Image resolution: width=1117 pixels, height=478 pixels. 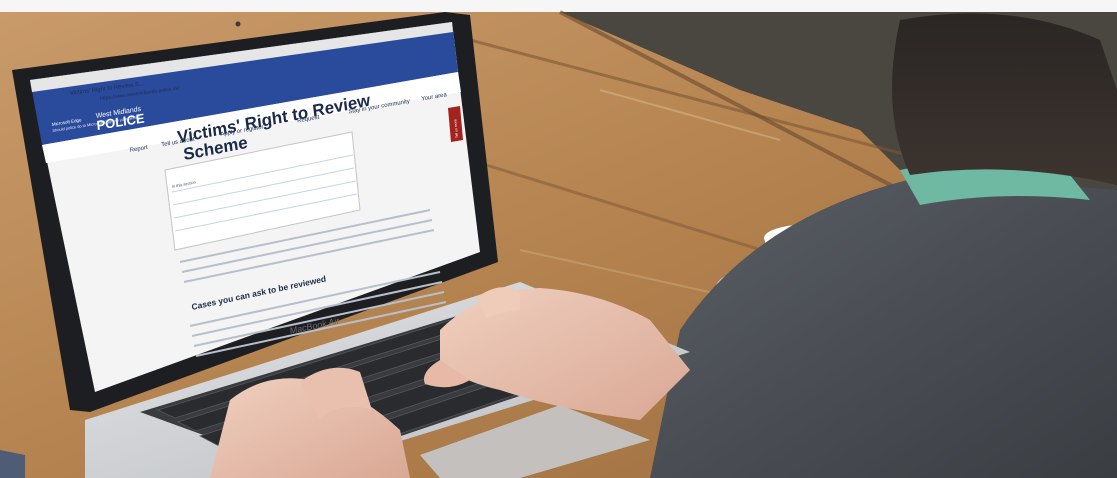 I want to click on nav-report: Report, so click(x=139, y=149).